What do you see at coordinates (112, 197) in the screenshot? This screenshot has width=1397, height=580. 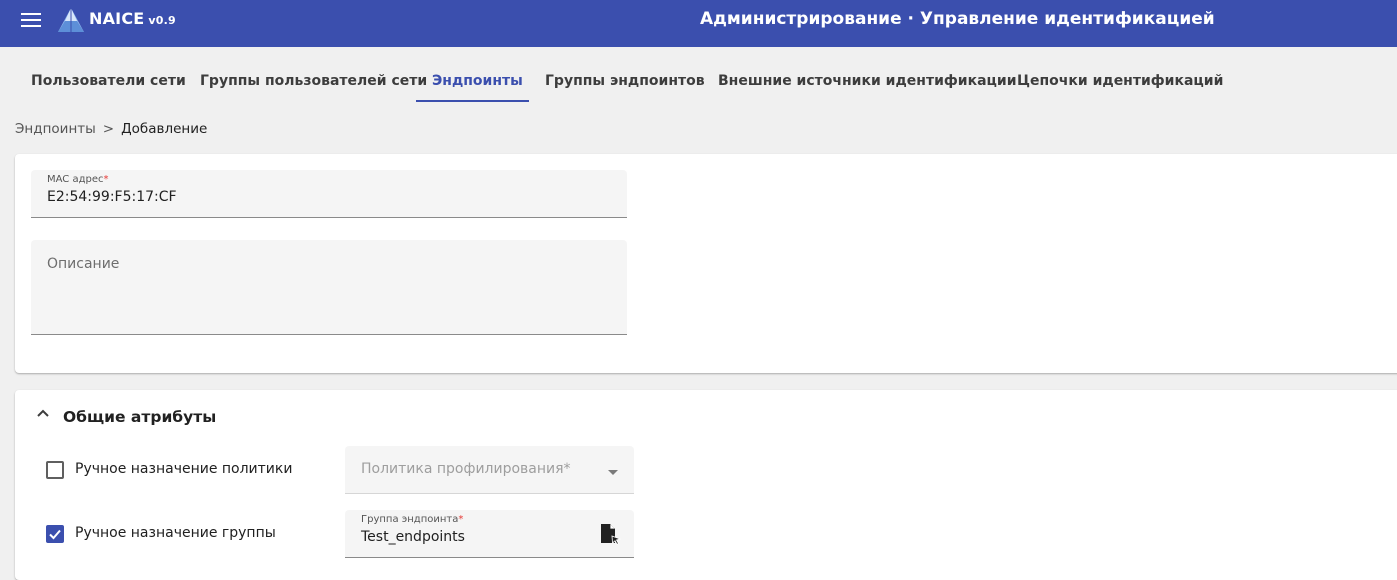 I see `mac-address-value: E2:54:99:F5:17:CF` at bounding box center [112, 197].